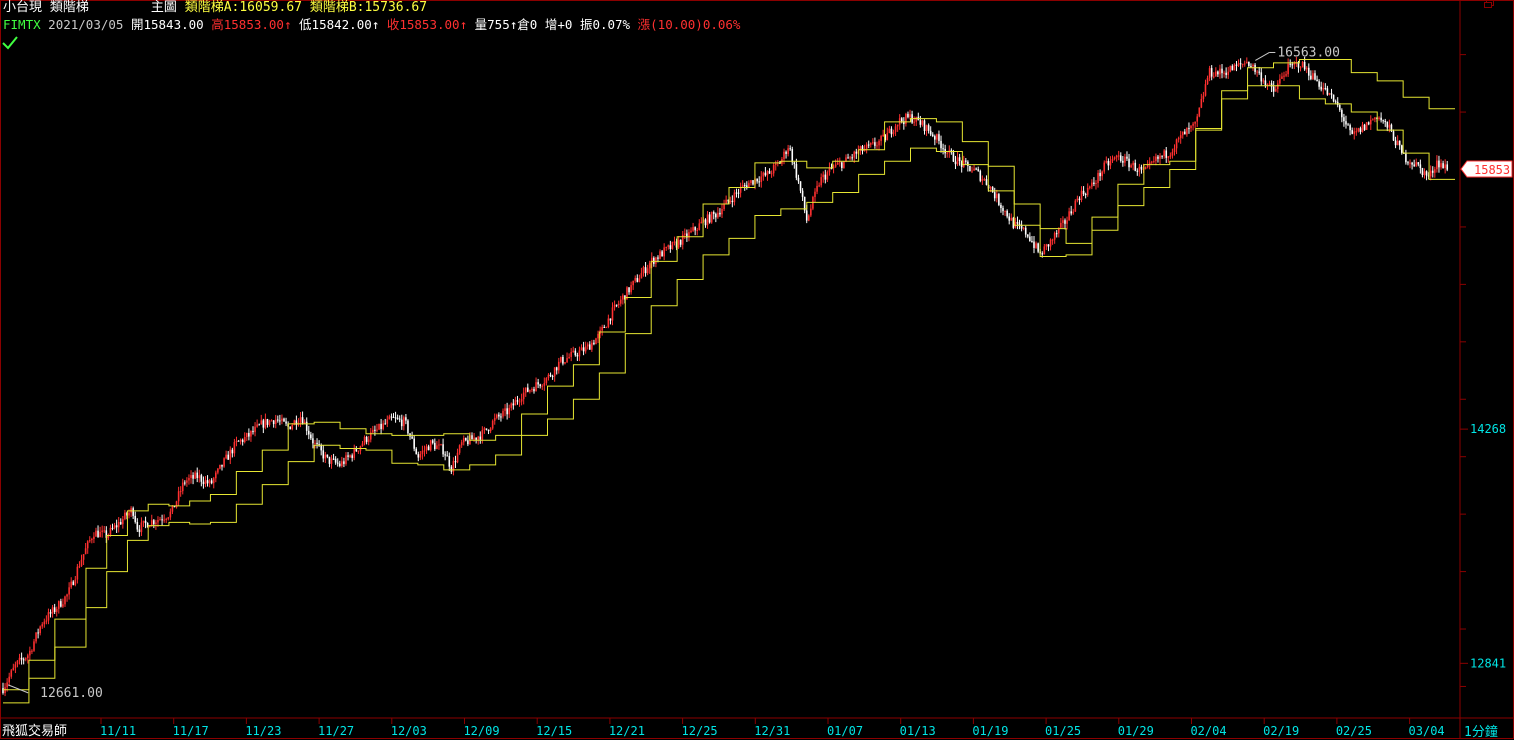 The height and width of the screenshot is (740, 1514). What do you see at coordinates (676, 24) in the screenshot?
I see `change-value: (10.00)` at bounding box center [676, 24].